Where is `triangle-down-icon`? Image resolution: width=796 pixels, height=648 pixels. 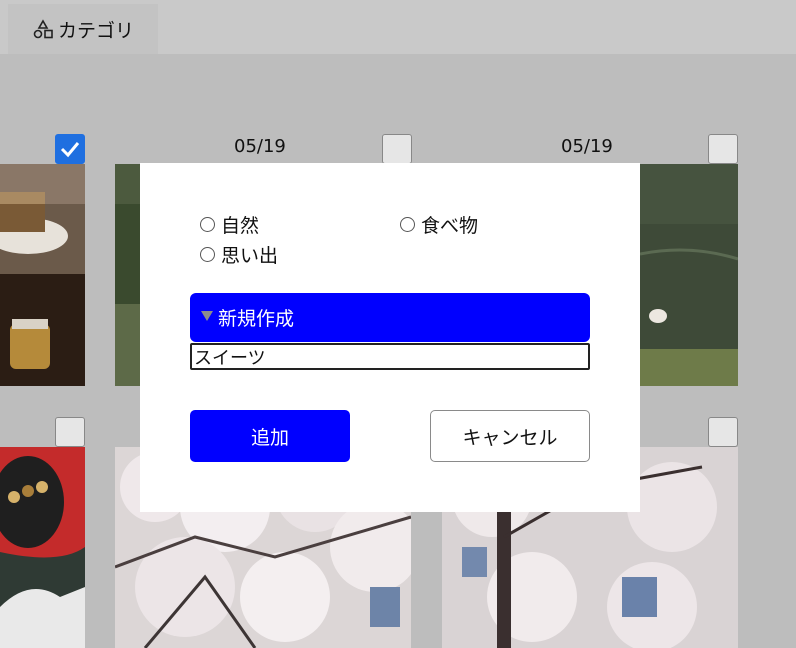 triangle-down-icon is located at coordinates (207, 316).